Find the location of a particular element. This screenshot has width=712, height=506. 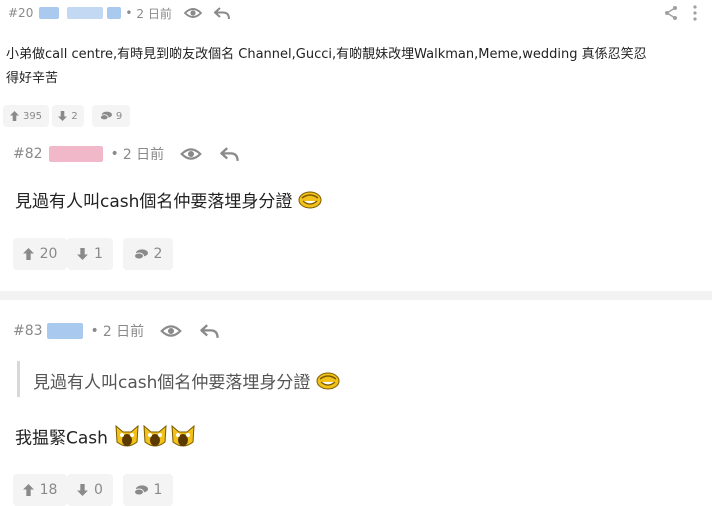

post-body: 見過有人叫cash個名仲要落埋身分證 is located at coordinates (168, 201).